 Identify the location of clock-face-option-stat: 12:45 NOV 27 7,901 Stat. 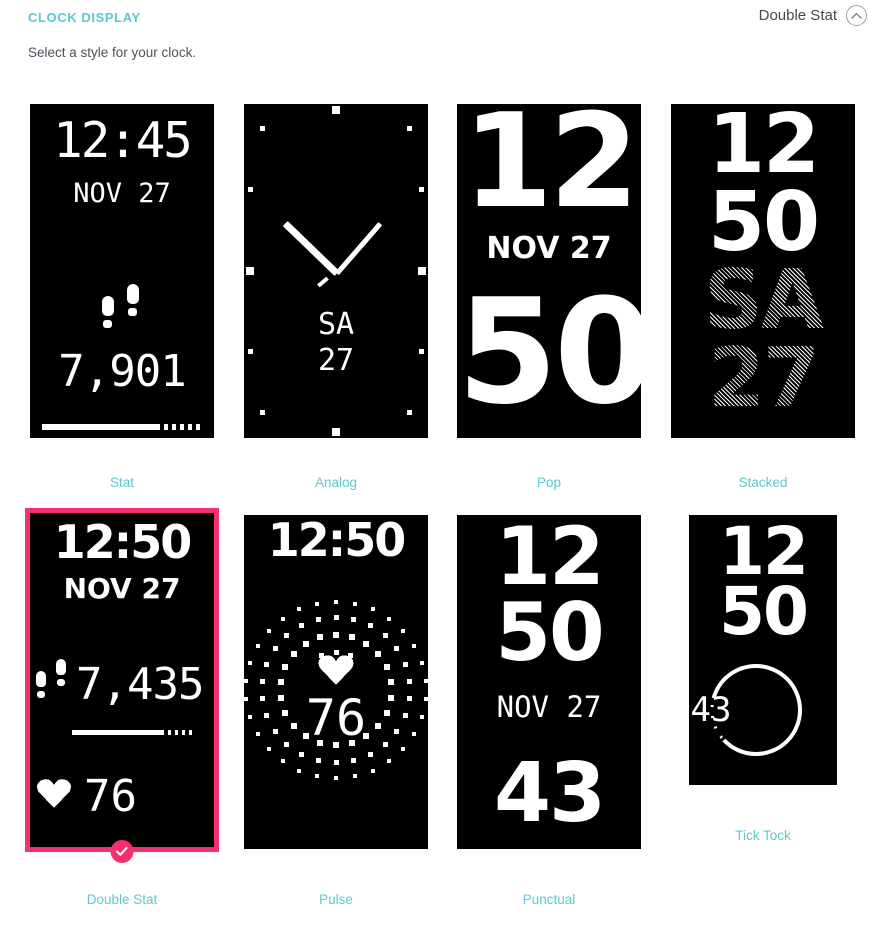
(122, 306).